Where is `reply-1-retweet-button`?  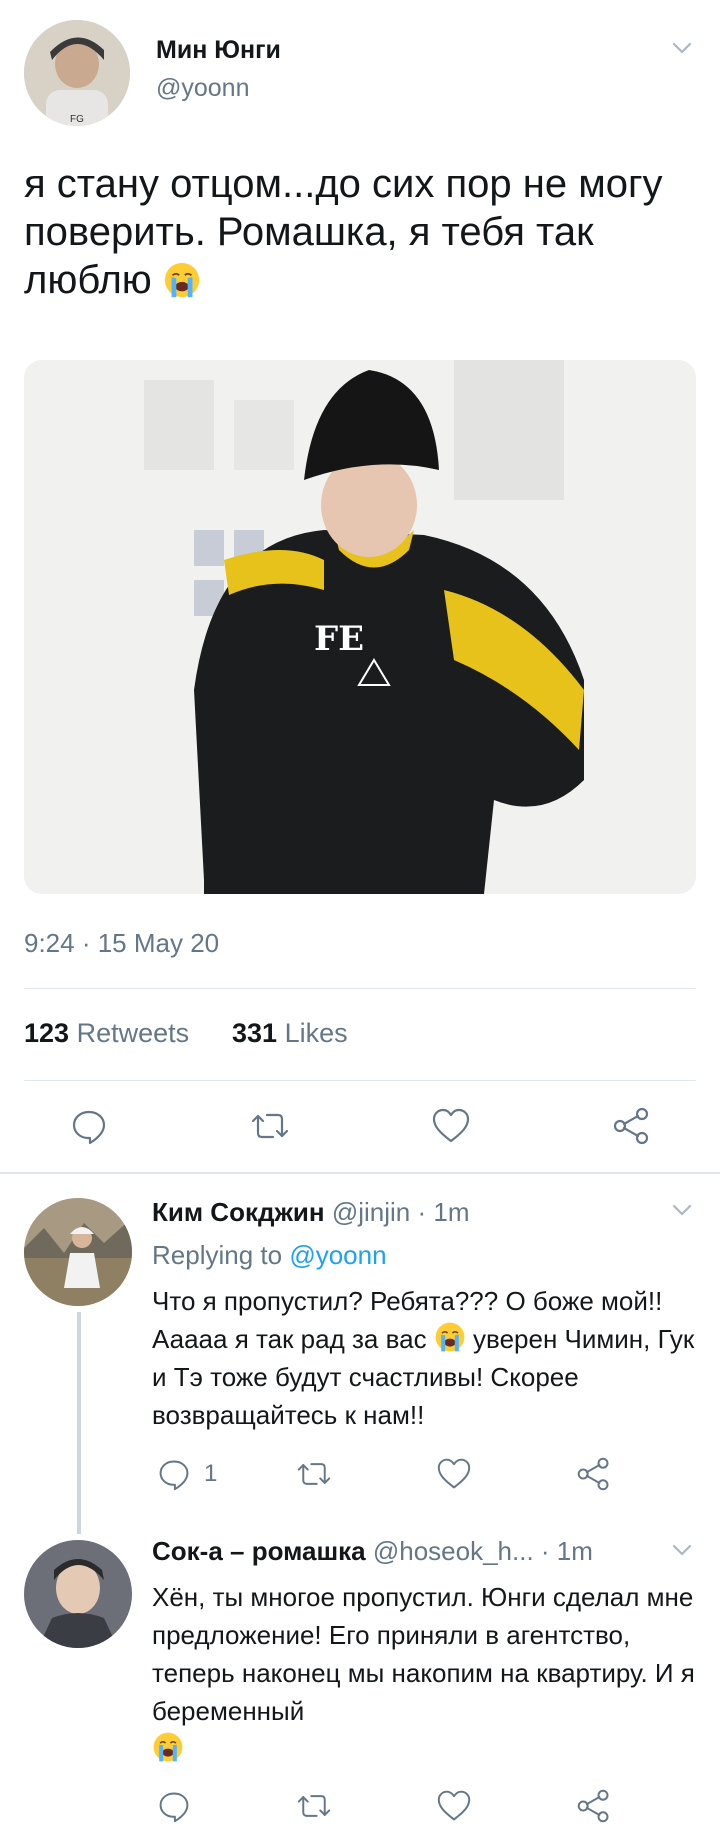
reply-1-retweet-button is located at coordinates (314, 1474).